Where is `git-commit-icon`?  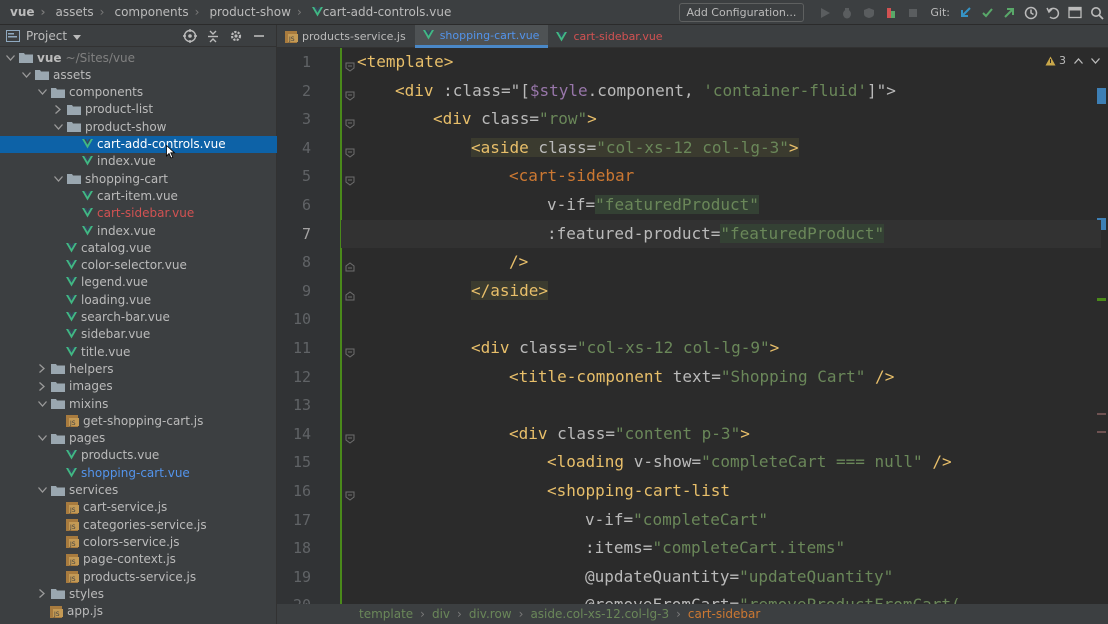
git-commit-icon is located at coordinates (987, 12).